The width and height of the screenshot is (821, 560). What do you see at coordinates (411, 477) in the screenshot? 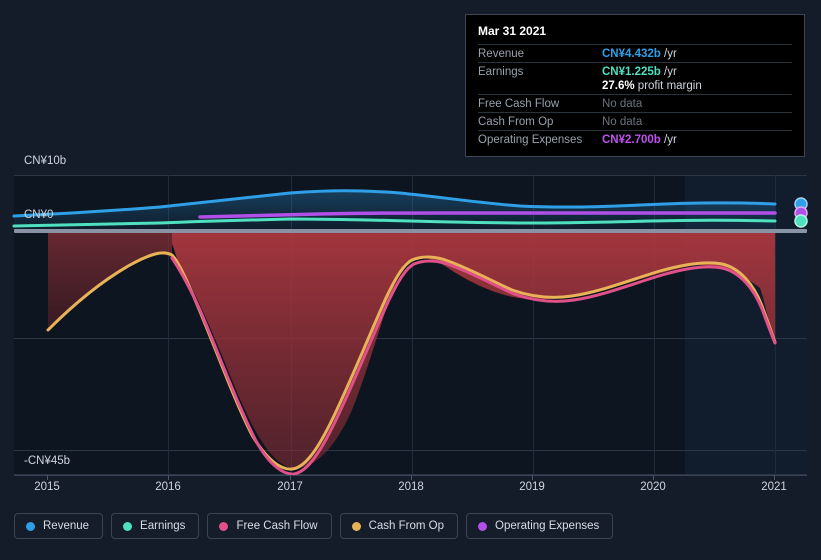
I see `x-tick-2018` at bounding box center [411, 477].